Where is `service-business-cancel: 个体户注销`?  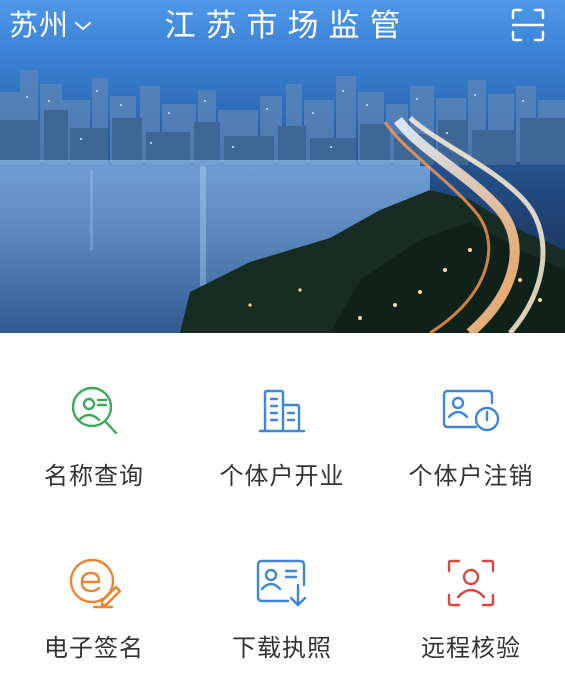
service-business-cancel: 个体户注销 is located at coordinates (471, 411).